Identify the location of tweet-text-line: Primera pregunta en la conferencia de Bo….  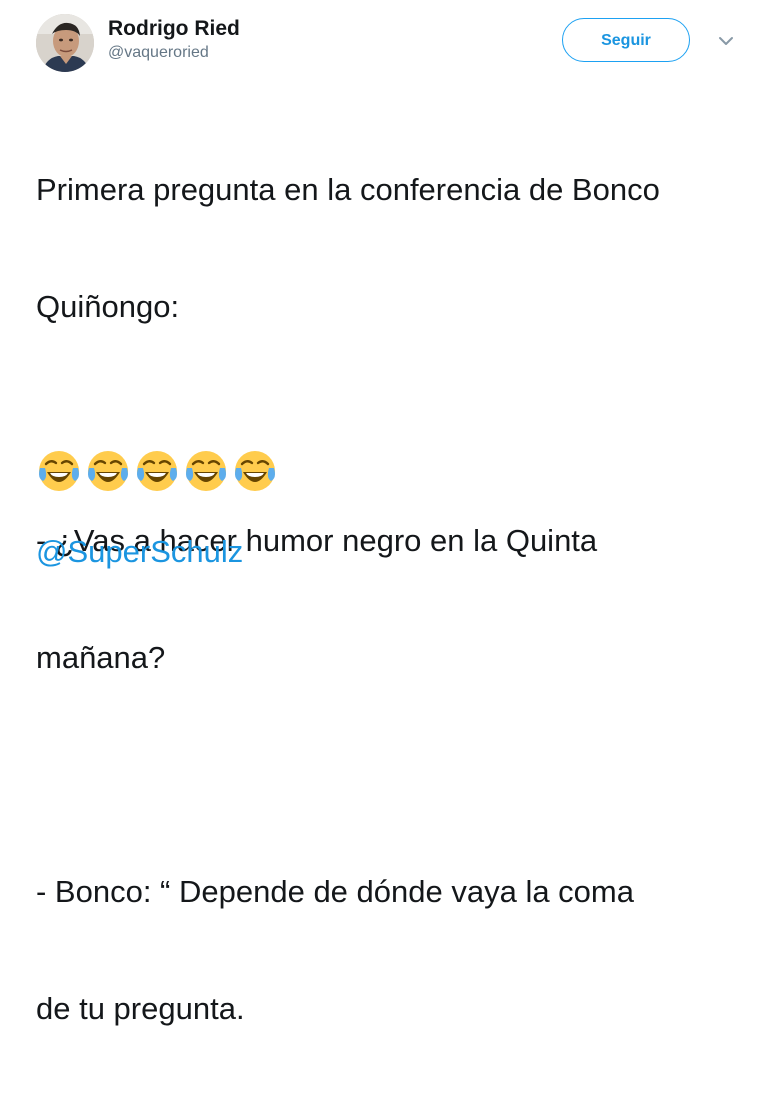
(348, 189).